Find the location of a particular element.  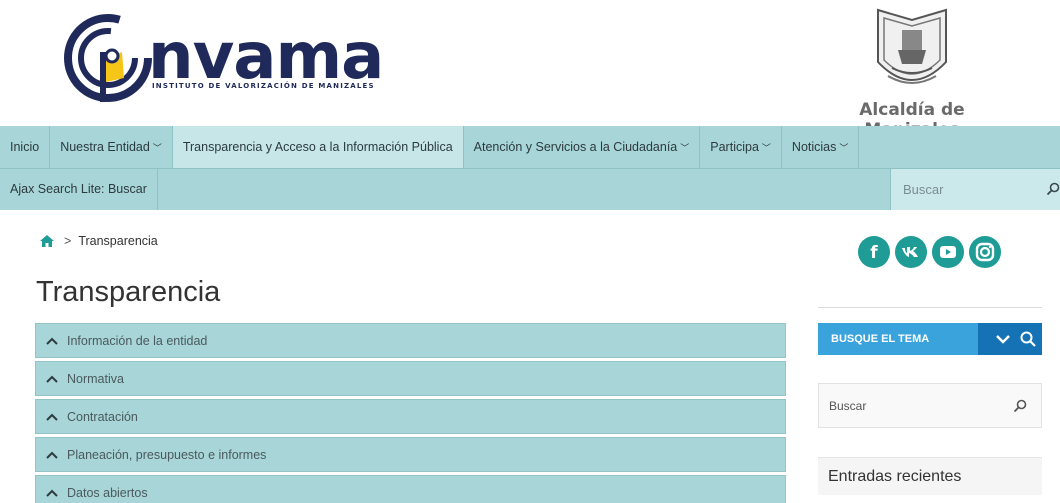

accordion-item-contratacion: Contratación is located at coordinates (410, 416).